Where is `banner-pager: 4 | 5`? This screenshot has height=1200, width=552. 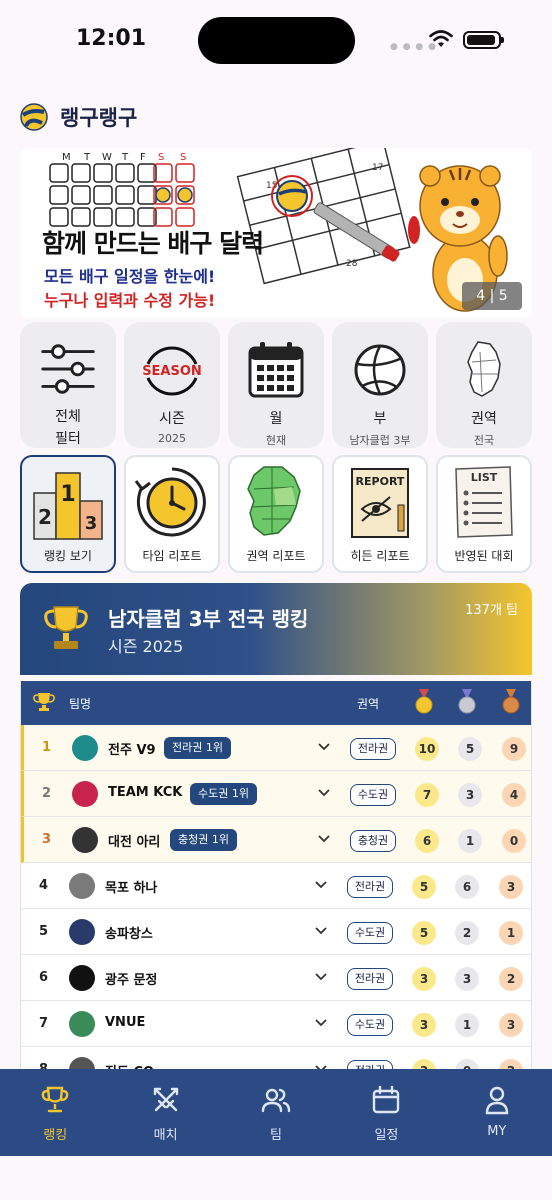 banner-pager: 4 | 5 is located at coordinates (492, 296).